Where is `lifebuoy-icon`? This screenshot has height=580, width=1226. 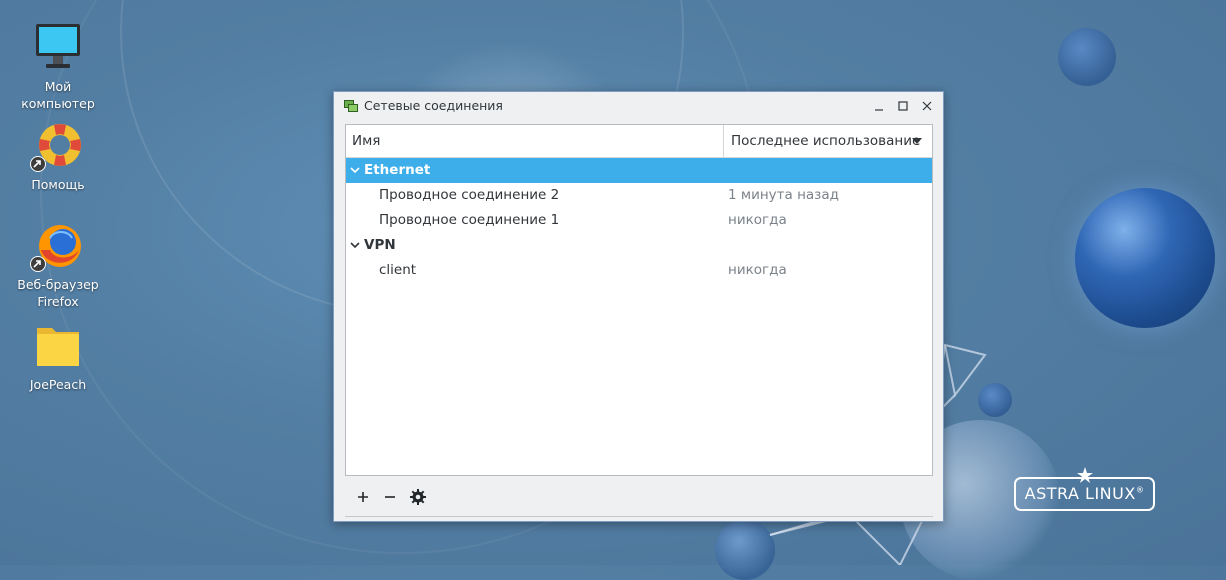
lifebuoy-icon is located at coordinates (57, 146).